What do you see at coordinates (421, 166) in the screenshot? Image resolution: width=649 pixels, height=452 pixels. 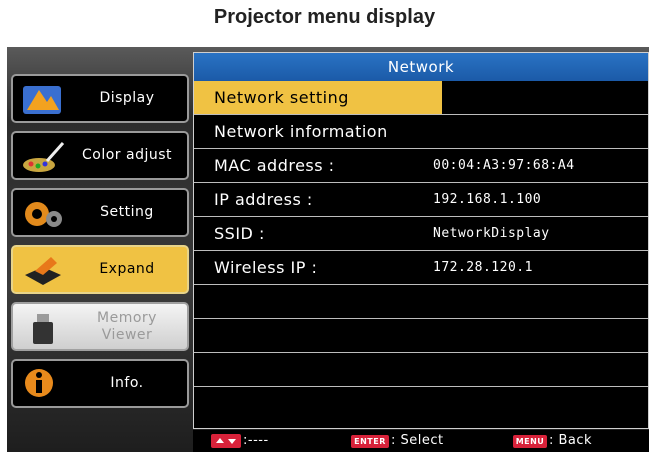 I see `mac-address-row: MAC address : 00:04:A3:97:68:A4` at bounding box center [421, 166].